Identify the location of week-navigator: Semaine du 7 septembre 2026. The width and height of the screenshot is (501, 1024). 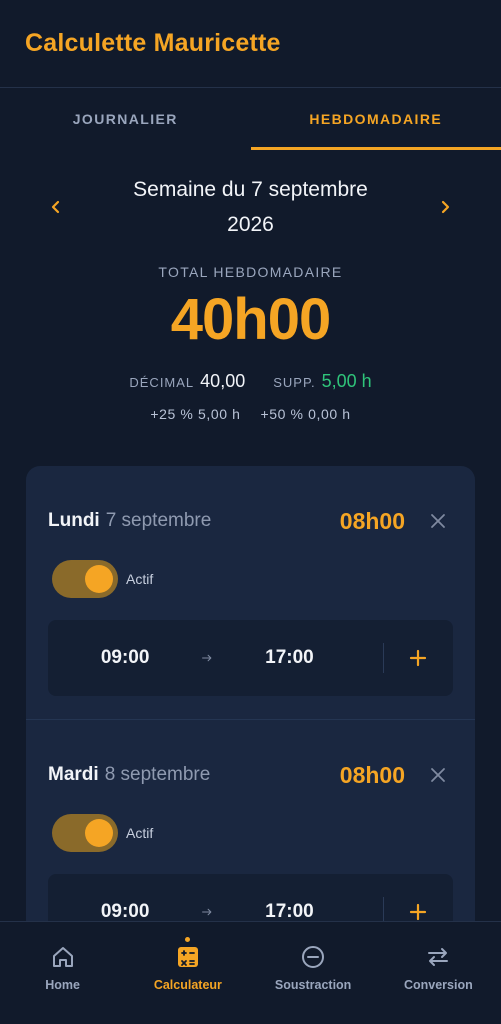
(250, 196).